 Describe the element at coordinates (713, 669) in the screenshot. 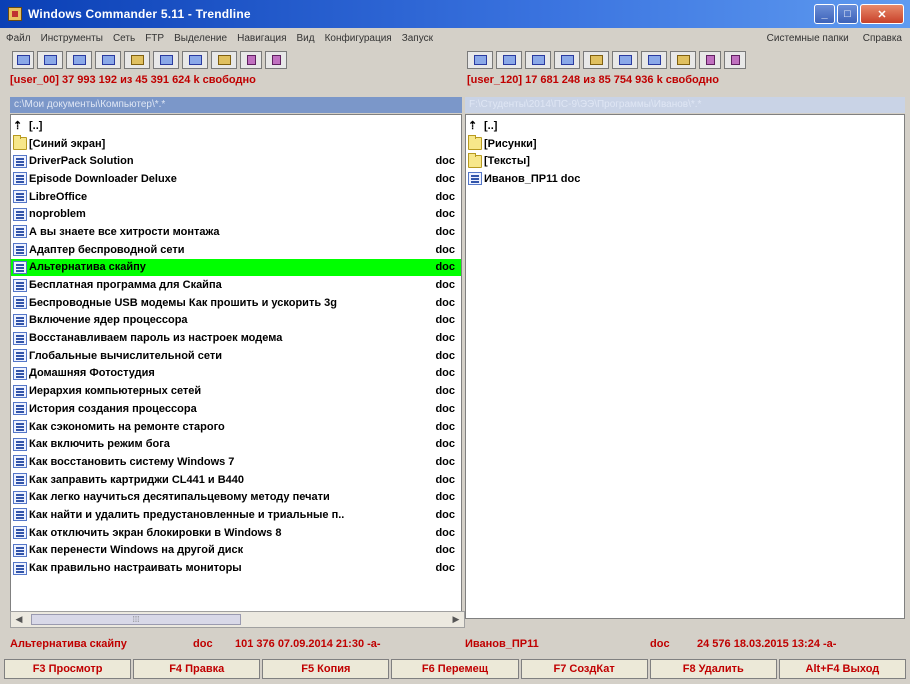

I see `f8-delete-button: F8 Удалить` at that location.